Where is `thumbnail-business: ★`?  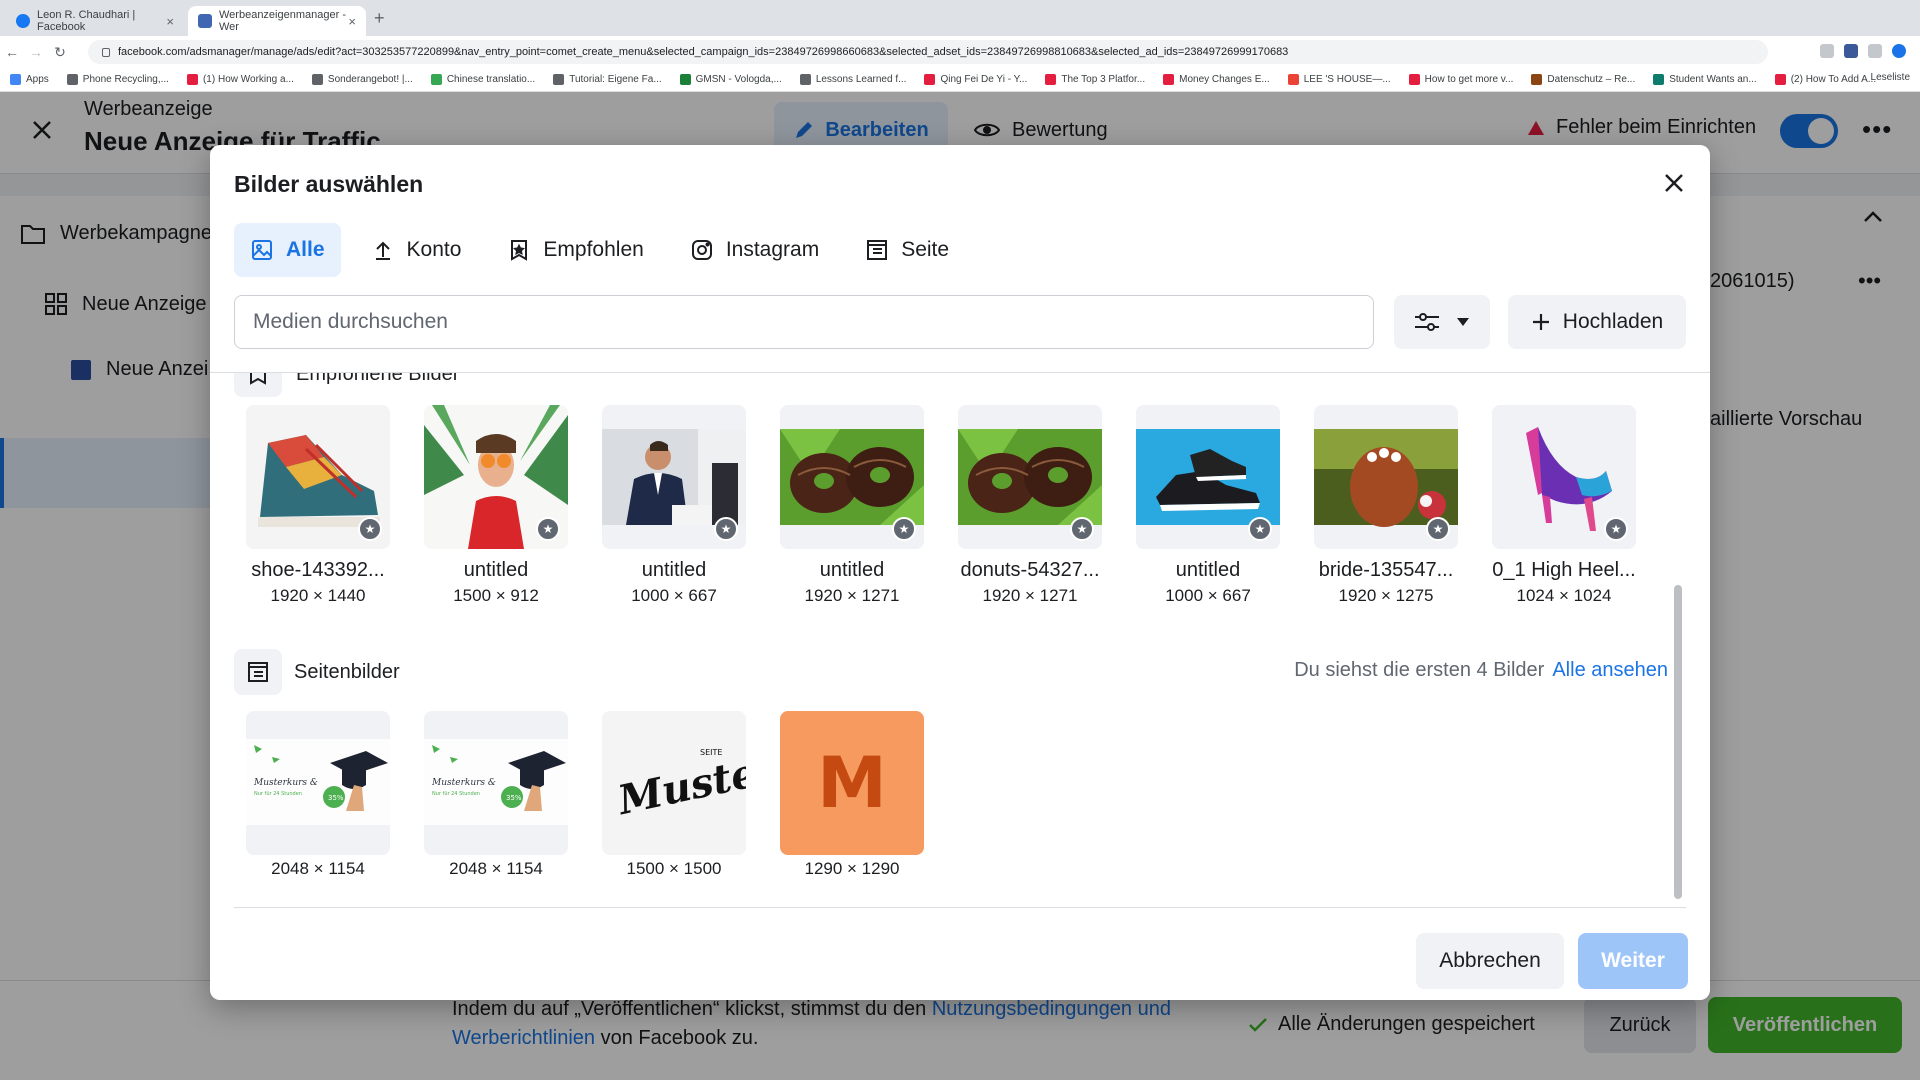
thumbnail-business: ★ is located at coordinates (674, 477).